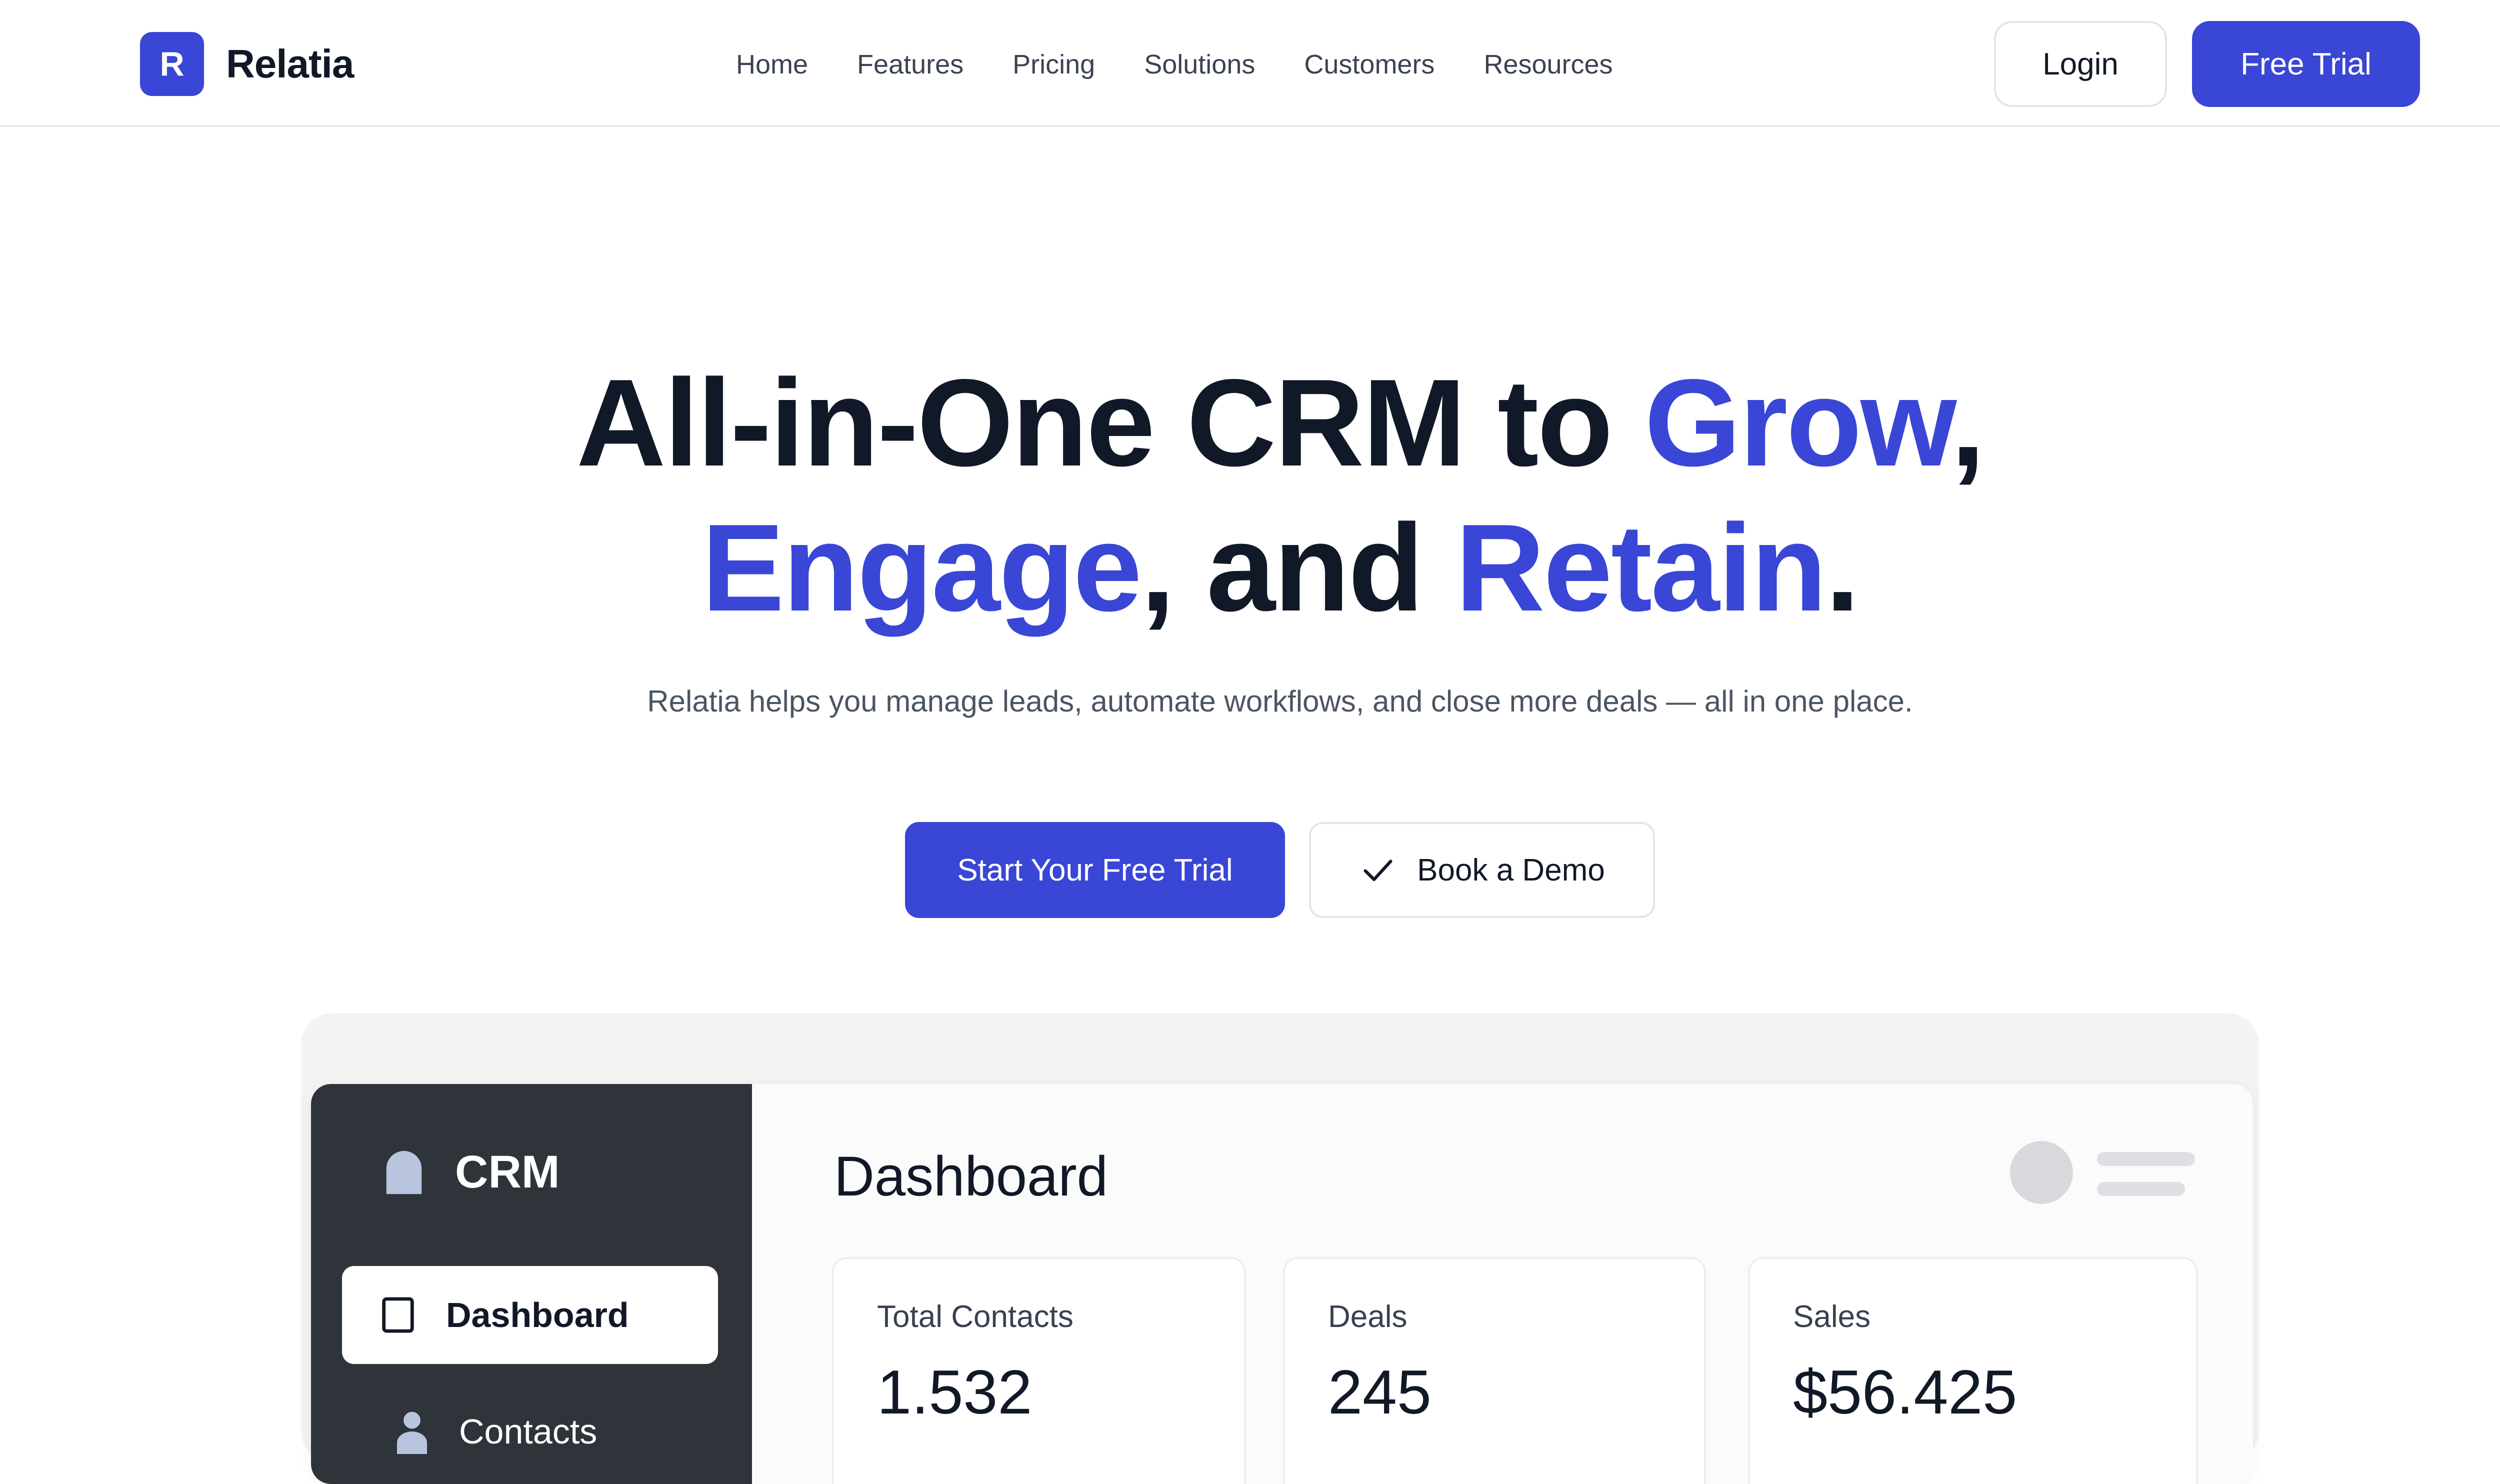  I want to click on free-trial-button: Free Trial, so click(2306, 64).